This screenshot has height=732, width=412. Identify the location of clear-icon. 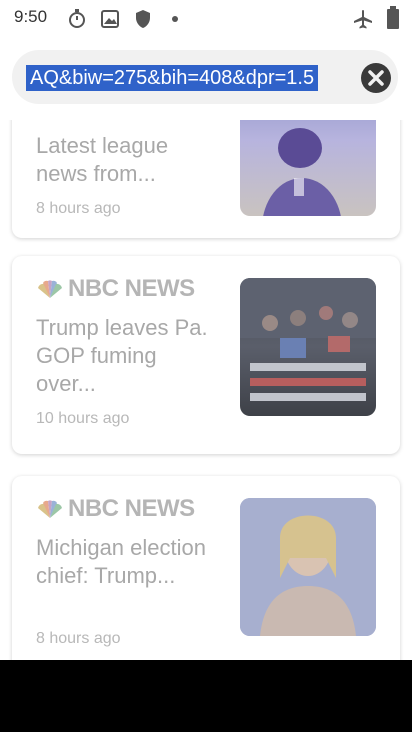
(376, 78).